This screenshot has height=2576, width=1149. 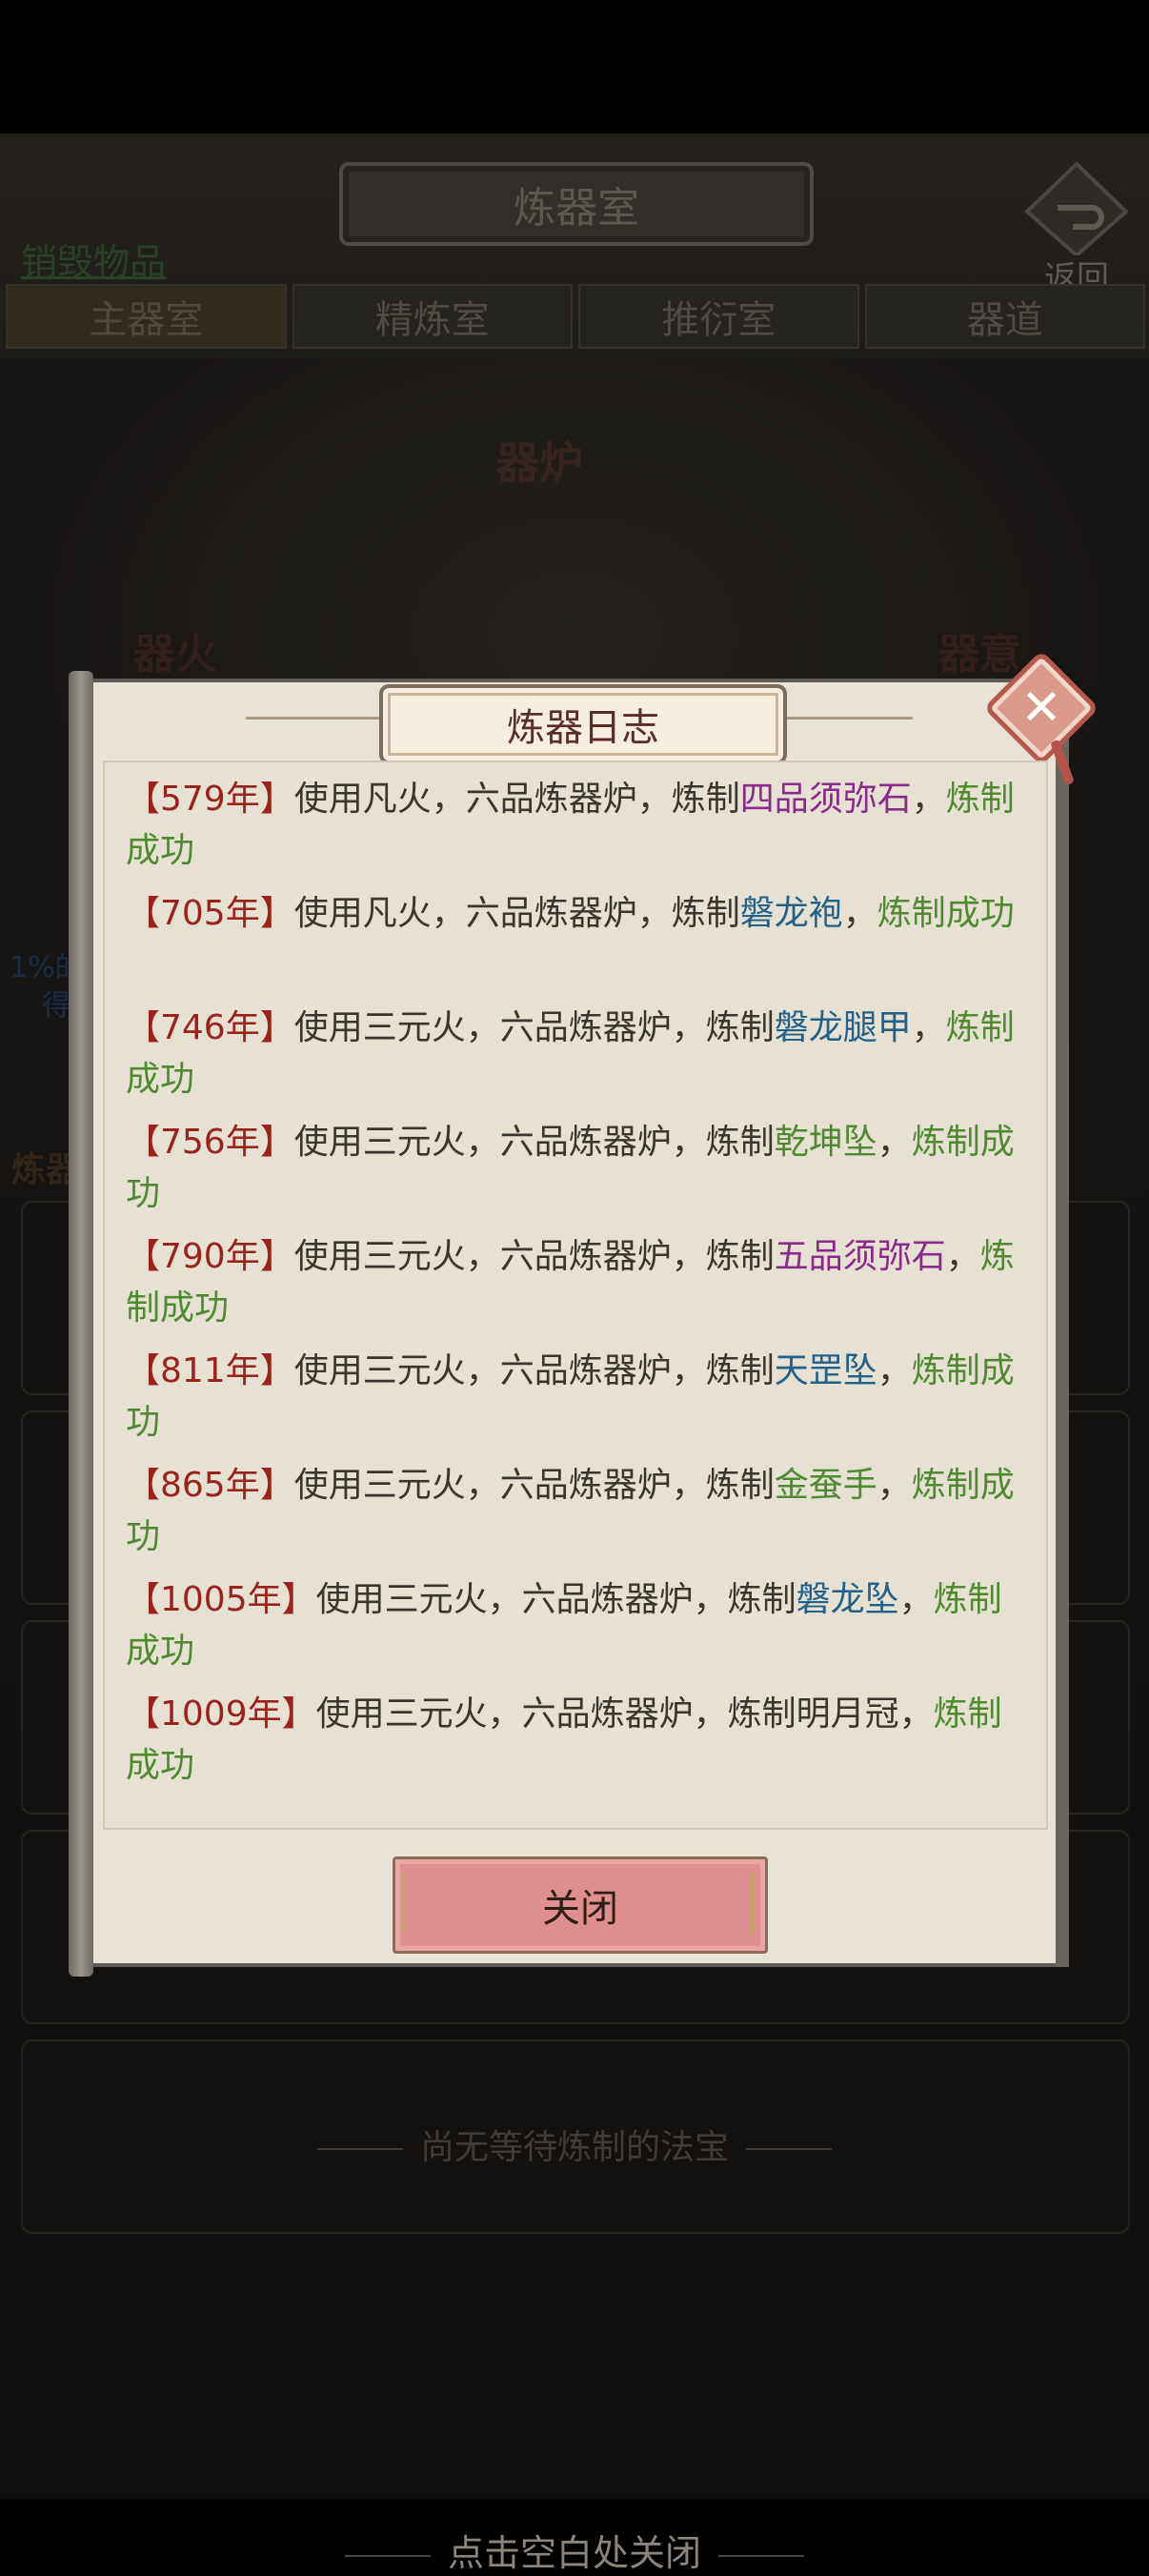 I want to click on log-entry: 【705年】使用凡火，六品炼器炉，炼制磐龙袍，炼制成功, so click(x=575, y=945).